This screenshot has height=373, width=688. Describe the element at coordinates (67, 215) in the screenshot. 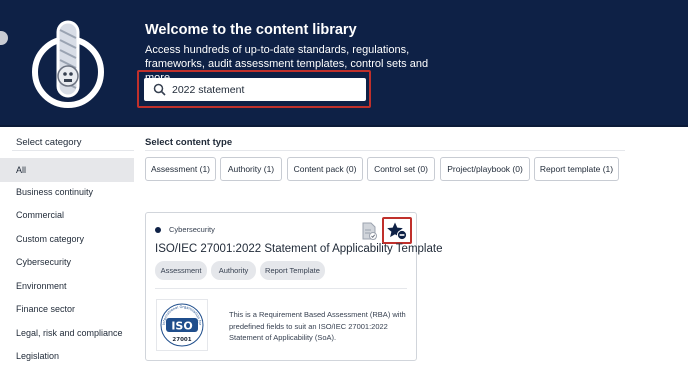

I see `sidebar-item-commercial: Commercial` at that location.